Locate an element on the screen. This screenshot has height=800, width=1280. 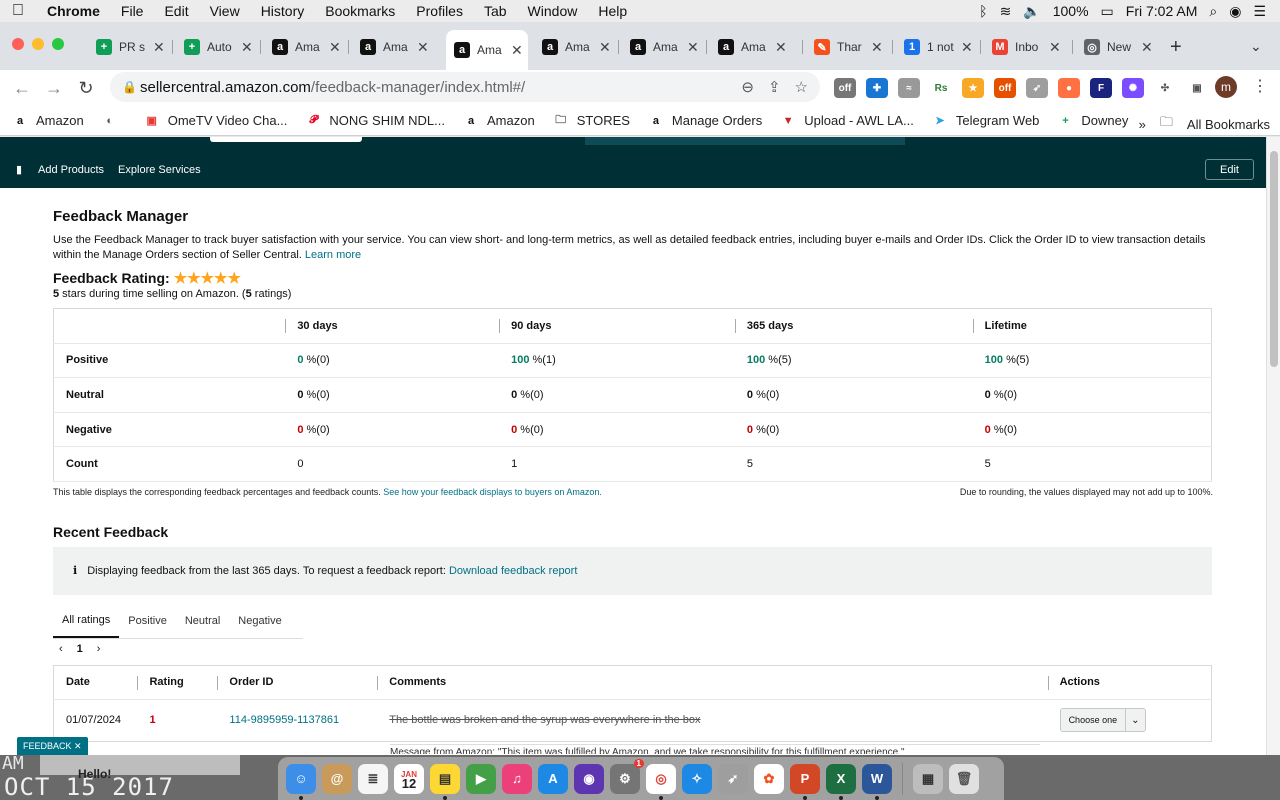
bookmark-flag-icon: ▮ is located at coordinates (19, 169).